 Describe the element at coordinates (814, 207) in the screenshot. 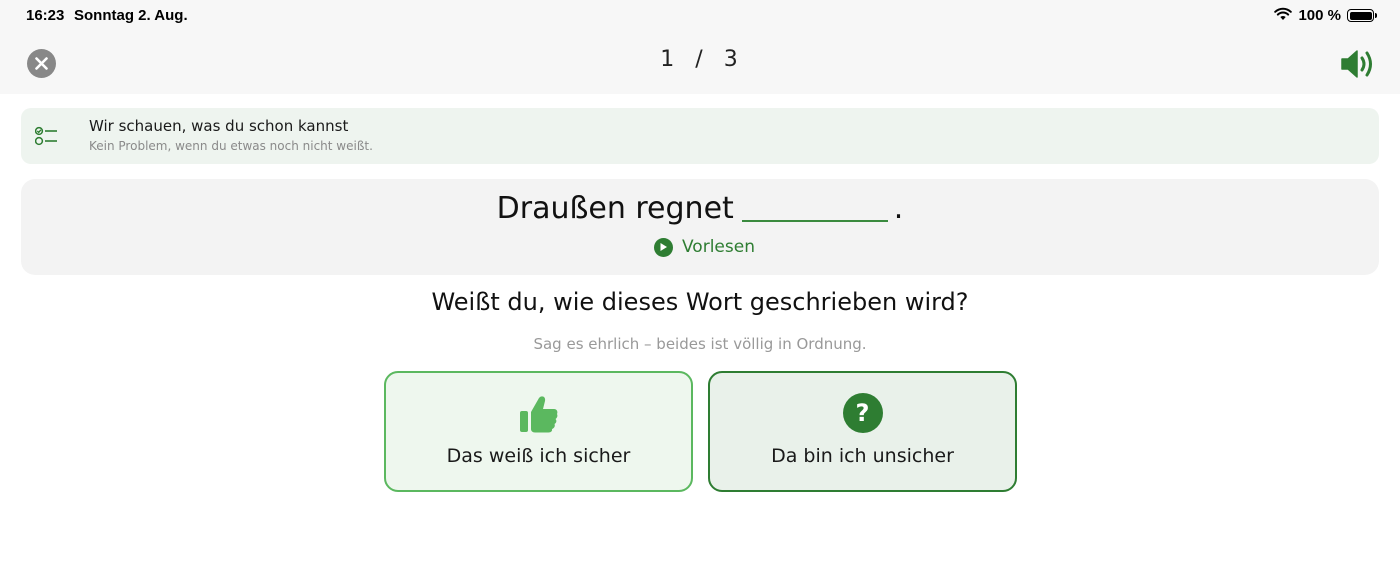

I see `word-blank` at that location.